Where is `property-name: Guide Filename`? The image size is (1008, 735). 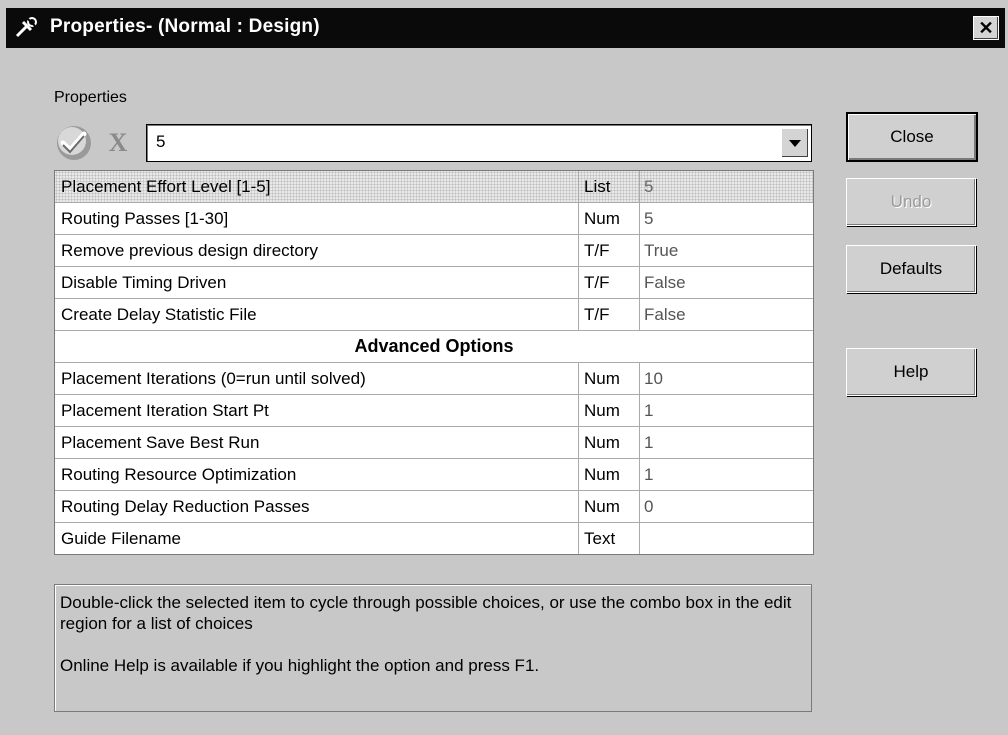
property-name: Guide Filename is located at coordinates (317, 538).